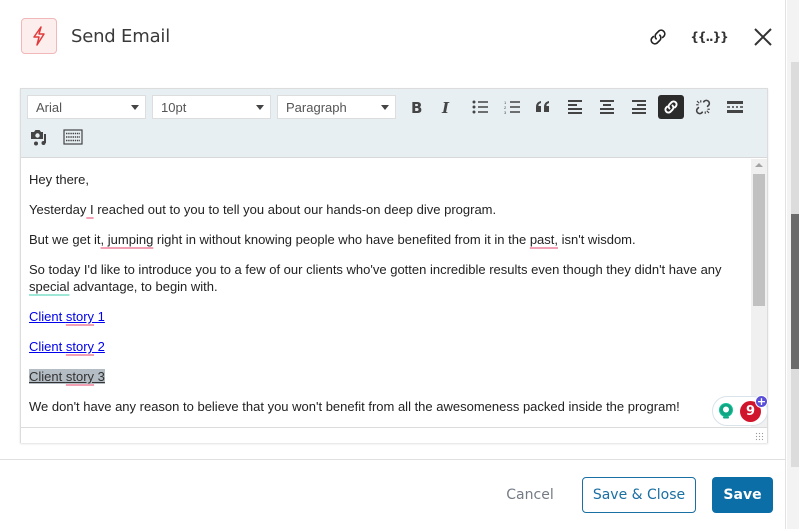  What do you see at coordinates (759, 436) in the screenshot?
I see `resize-handle-icon` at bounding box center [759, 436].